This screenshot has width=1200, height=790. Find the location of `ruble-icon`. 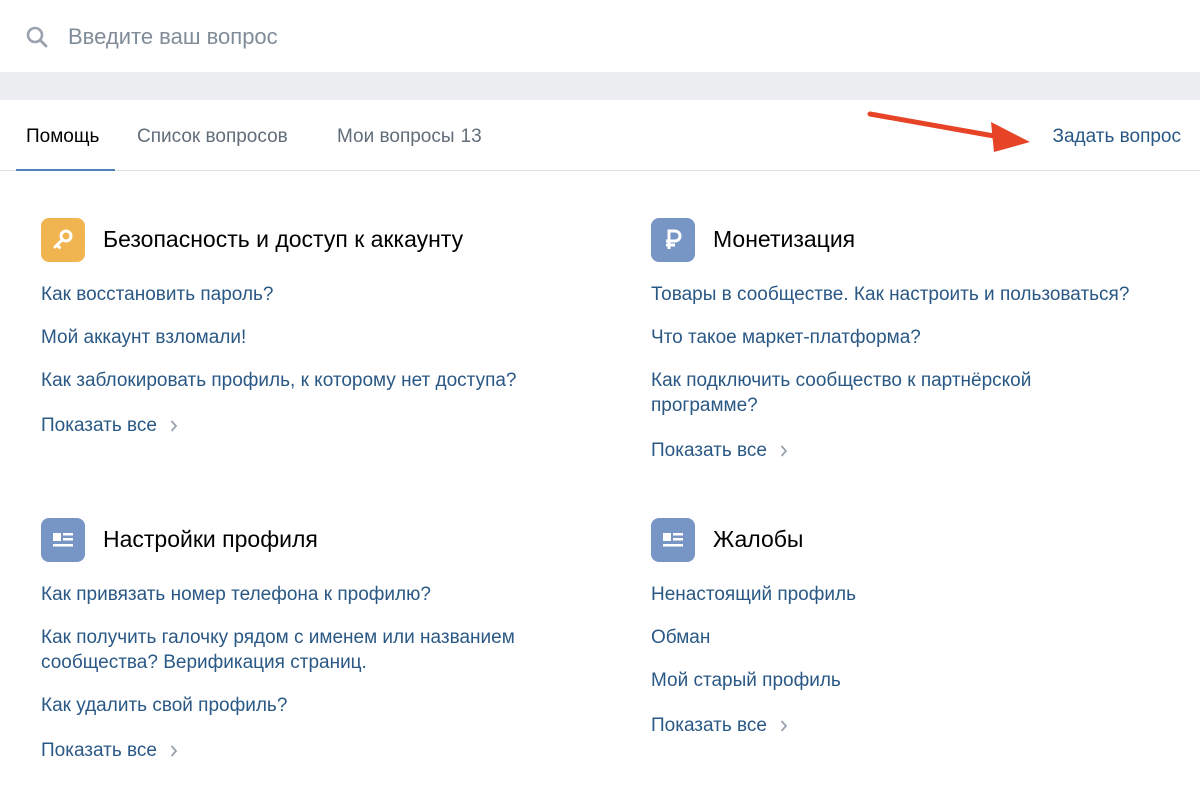

ruble-icon is located at coordinates (673, 240).